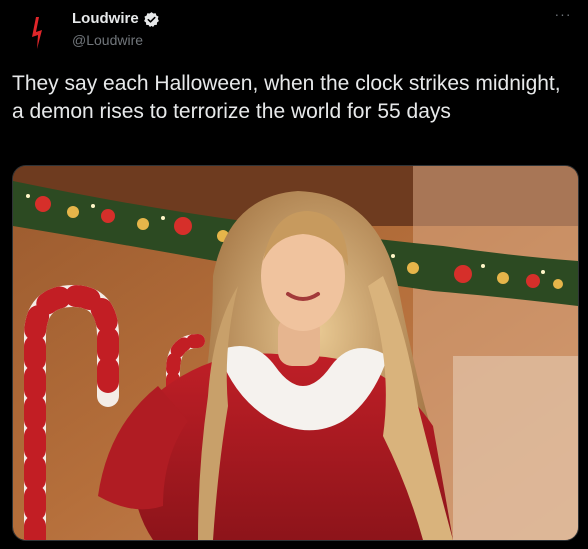  I want to click on verified-badge-icon, so click(151, 19).